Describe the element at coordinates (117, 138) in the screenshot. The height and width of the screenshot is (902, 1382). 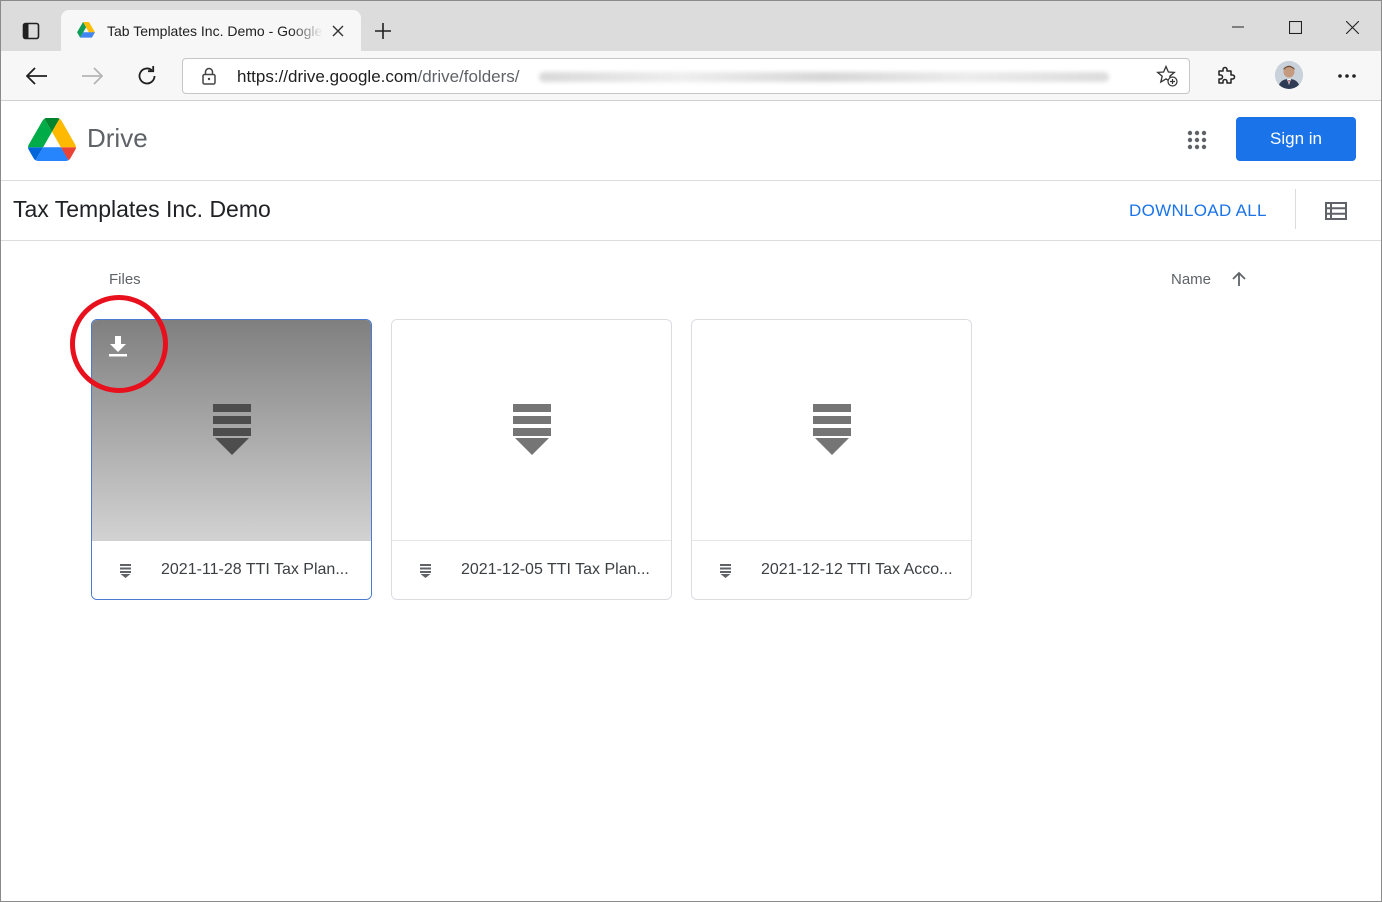
I see `drive-wordmark: Drive` at that location.